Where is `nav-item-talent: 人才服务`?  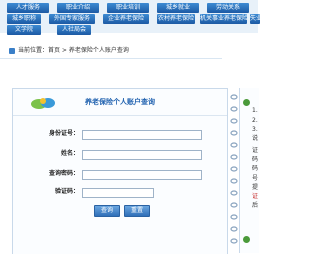
nav-item-talent: 人才服务 is located at coordinates (28, 8).